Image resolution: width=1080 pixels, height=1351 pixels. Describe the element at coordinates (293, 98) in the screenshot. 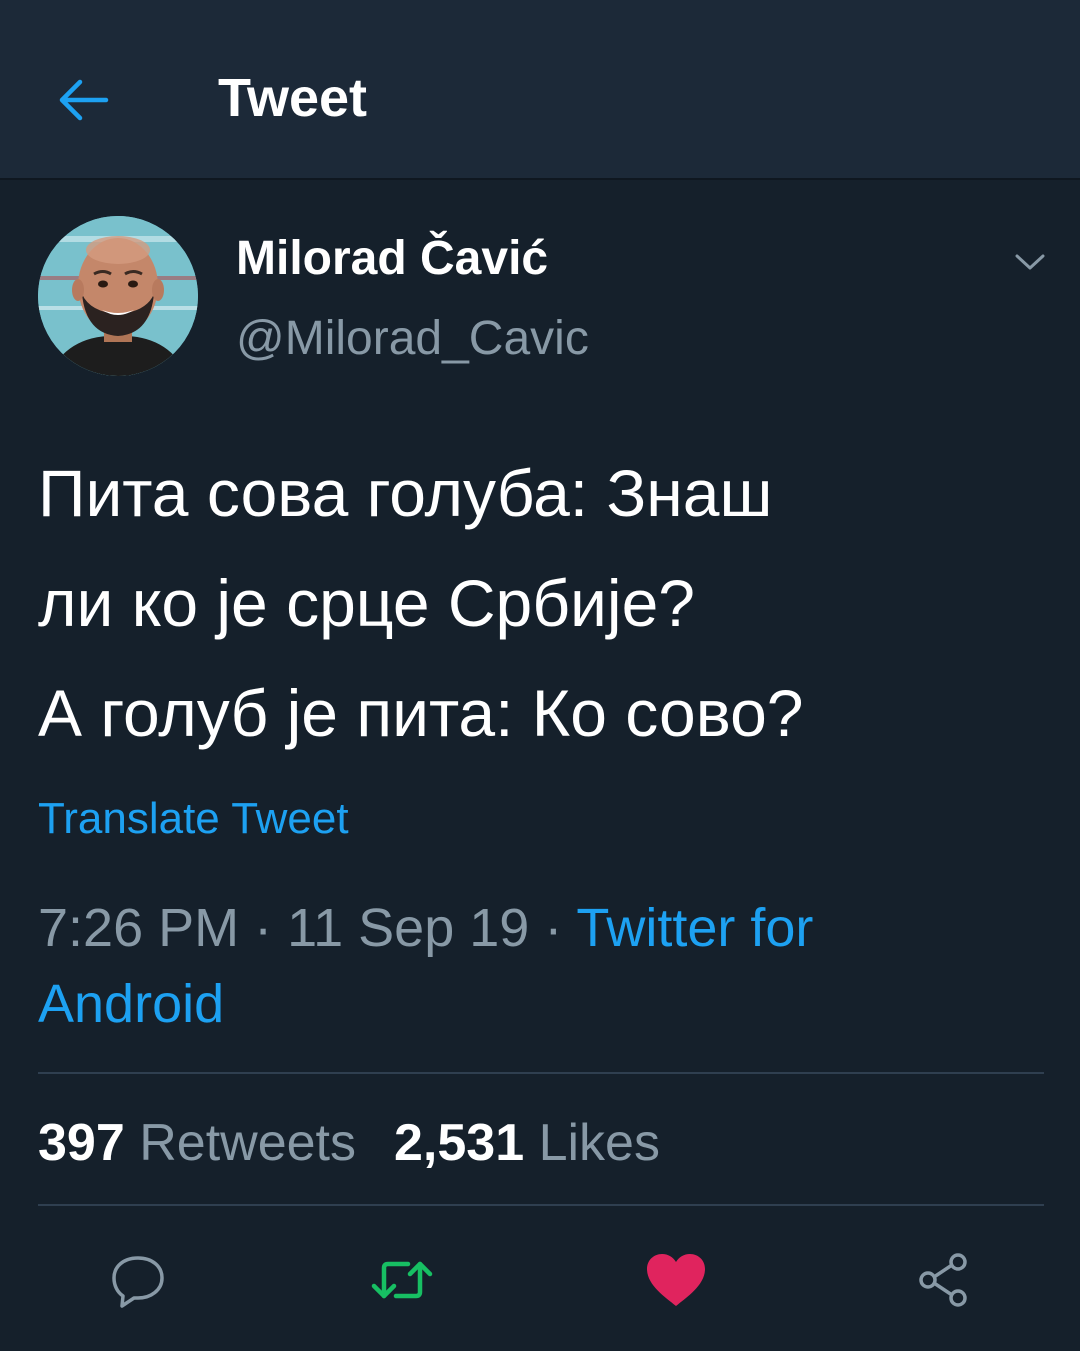

I see `page-title: Tweet` at that location.